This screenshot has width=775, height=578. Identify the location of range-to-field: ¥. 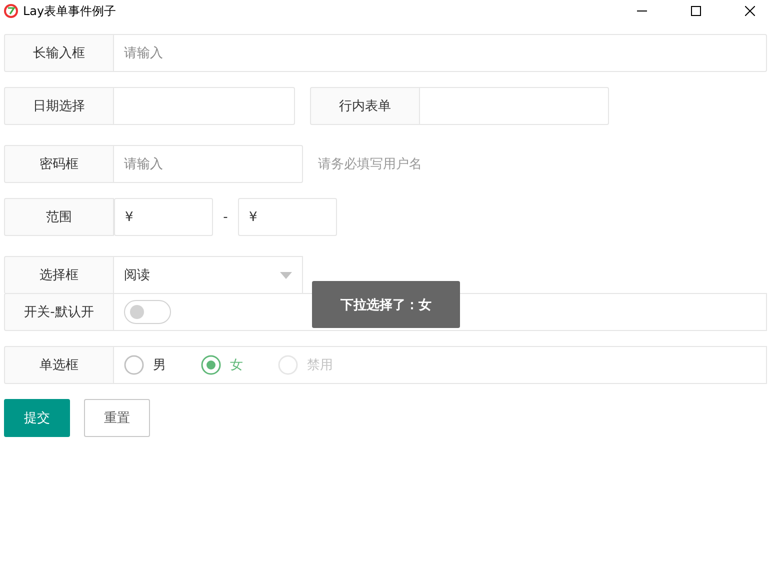
(287, 217).